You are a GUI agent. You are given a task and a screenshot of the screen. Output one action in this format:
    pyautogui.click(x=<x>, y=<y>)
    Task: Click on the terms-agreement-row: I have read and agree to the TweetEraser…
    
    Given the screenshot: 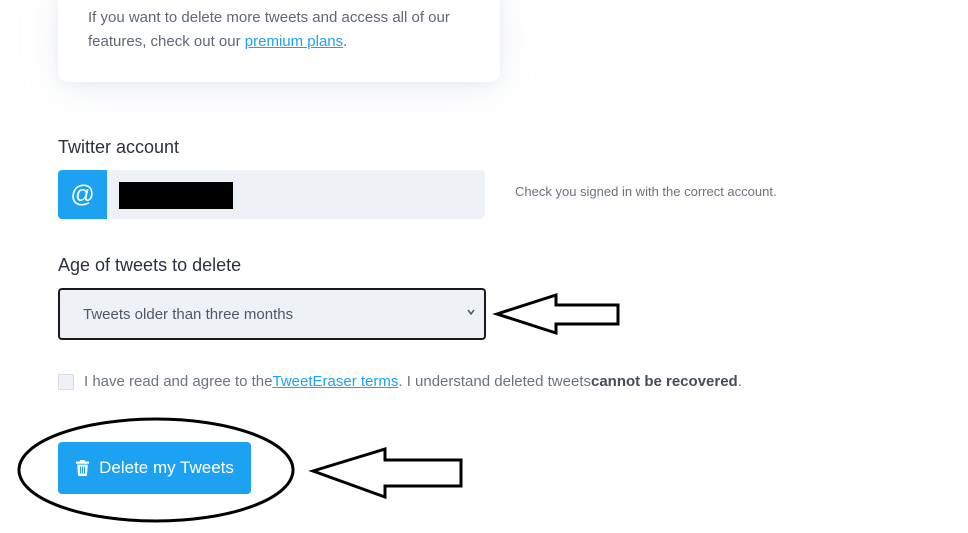 What is the action you would take?
    pyautogui.click(x=400, y=381)
    